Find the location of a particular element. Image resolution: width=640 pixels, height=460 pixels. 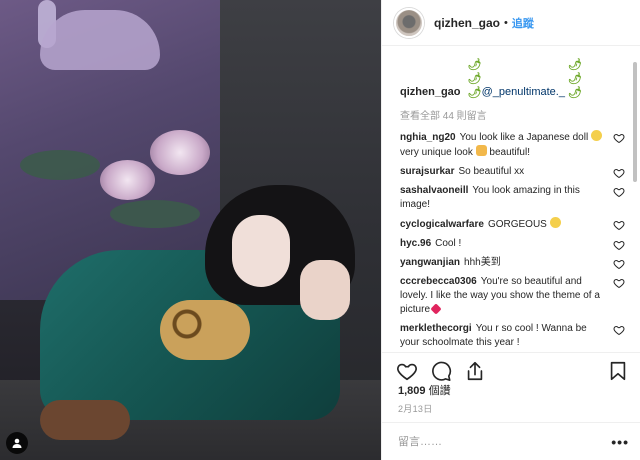

photo-hand is located at coordinates (325, 290).